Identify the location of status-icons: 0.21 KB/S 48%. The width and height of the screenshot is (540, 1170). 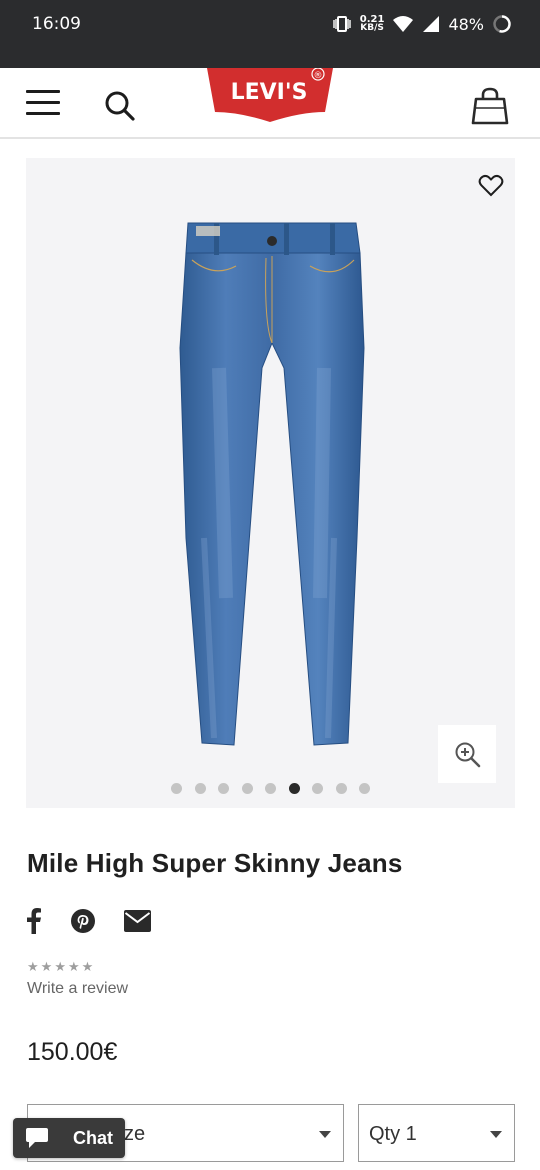
(422, 24).